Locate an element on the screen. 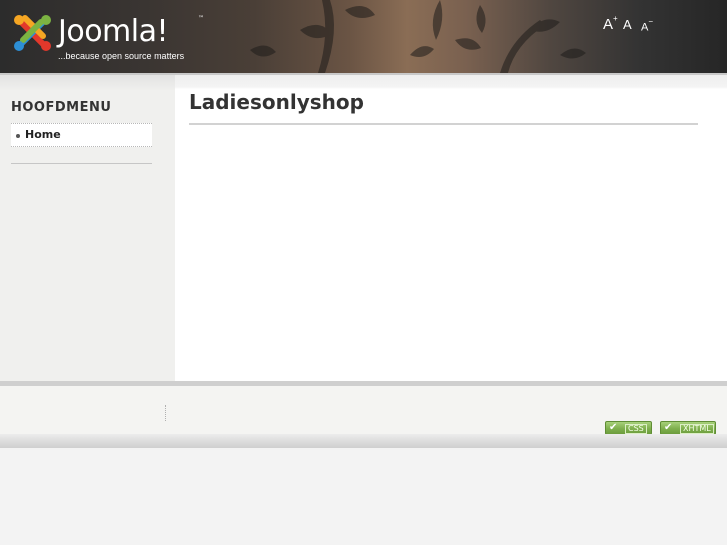 The height and width of the screenshot is (545, 727). bullet-icon is located at coordinates (18, 136).